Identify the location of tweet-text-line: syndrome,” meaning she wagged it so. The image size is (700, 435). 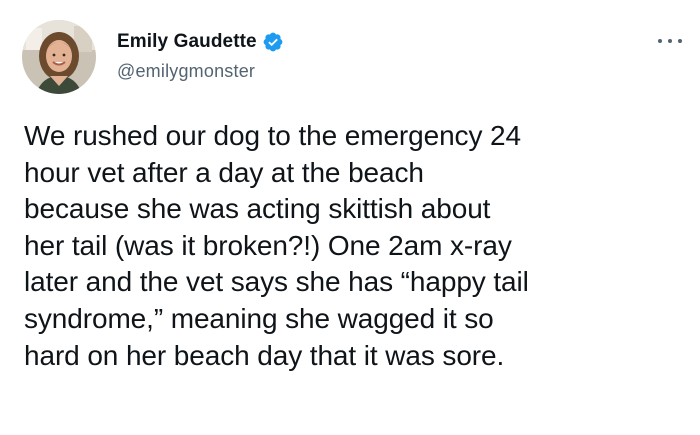
(259, 318).